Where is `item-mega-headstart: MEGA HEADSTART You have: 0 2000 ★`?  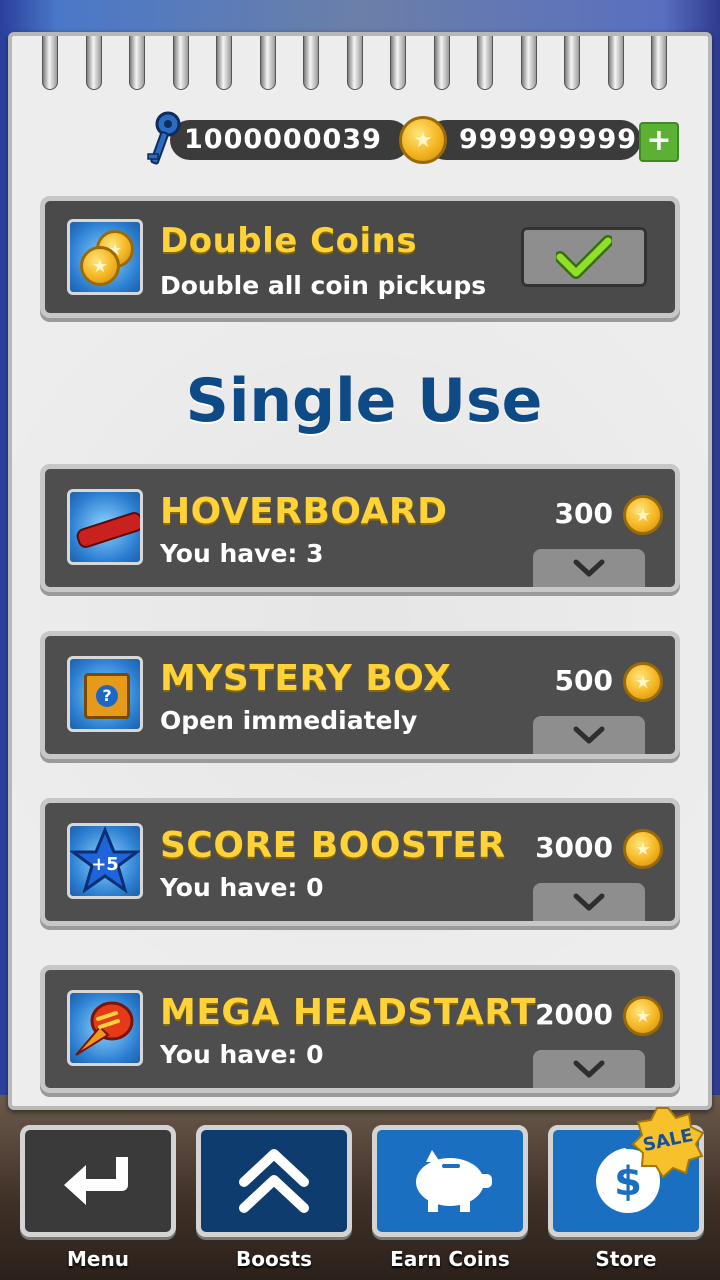 item-mega-headstart: MEGA HEADSTART You have: 0 2000 ★ is located at coordinates (360, 1029).